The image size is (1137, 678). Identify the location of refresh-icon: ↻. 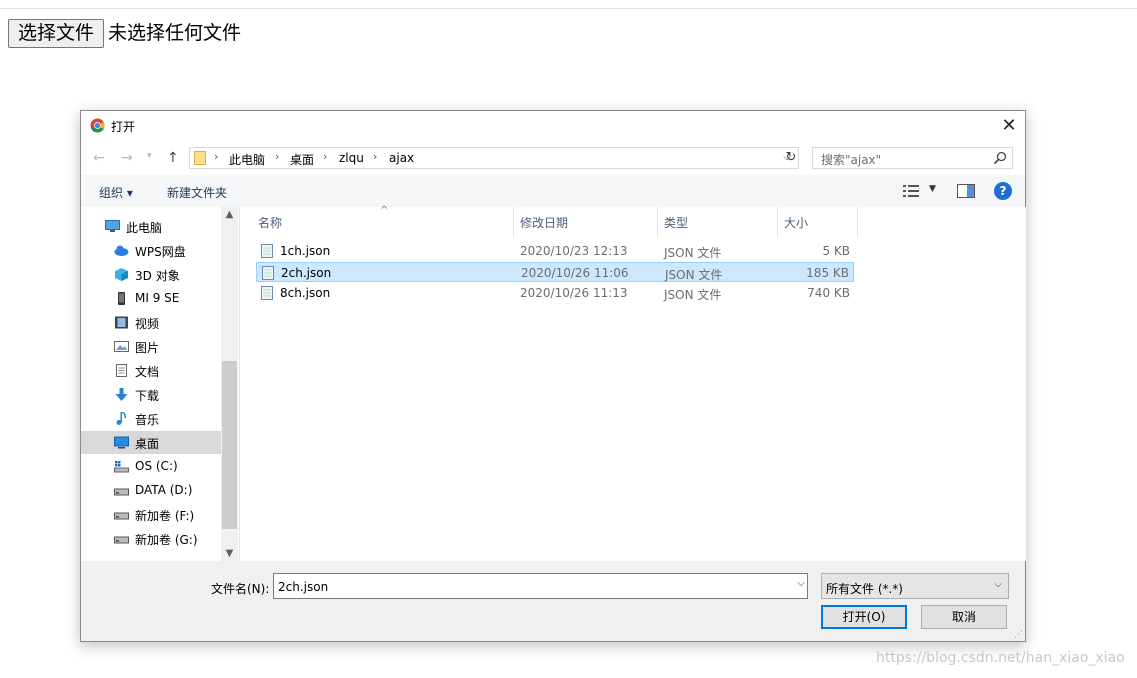
(791, 158).